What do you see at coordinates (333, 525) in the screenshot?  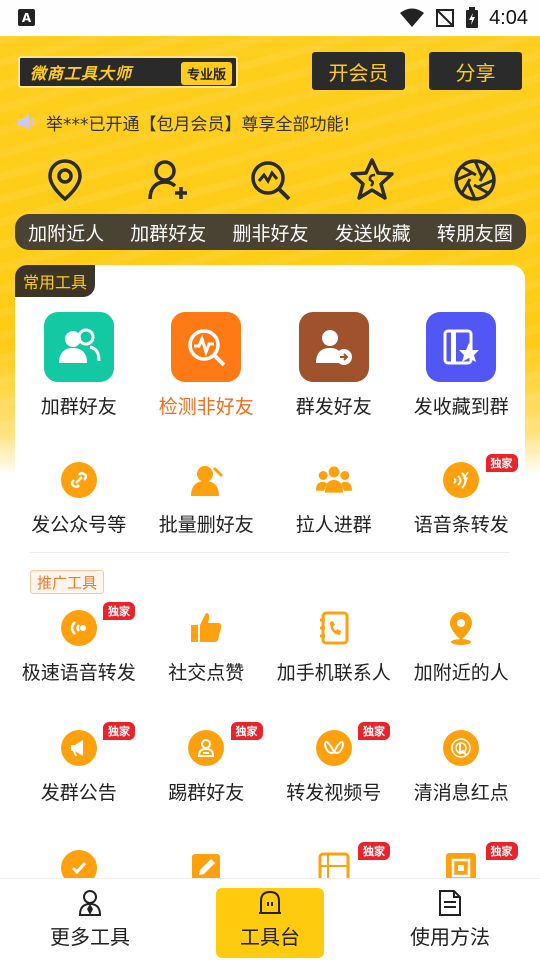 I see `tool-label: 拉人进群` at bounding box center [333, 525].